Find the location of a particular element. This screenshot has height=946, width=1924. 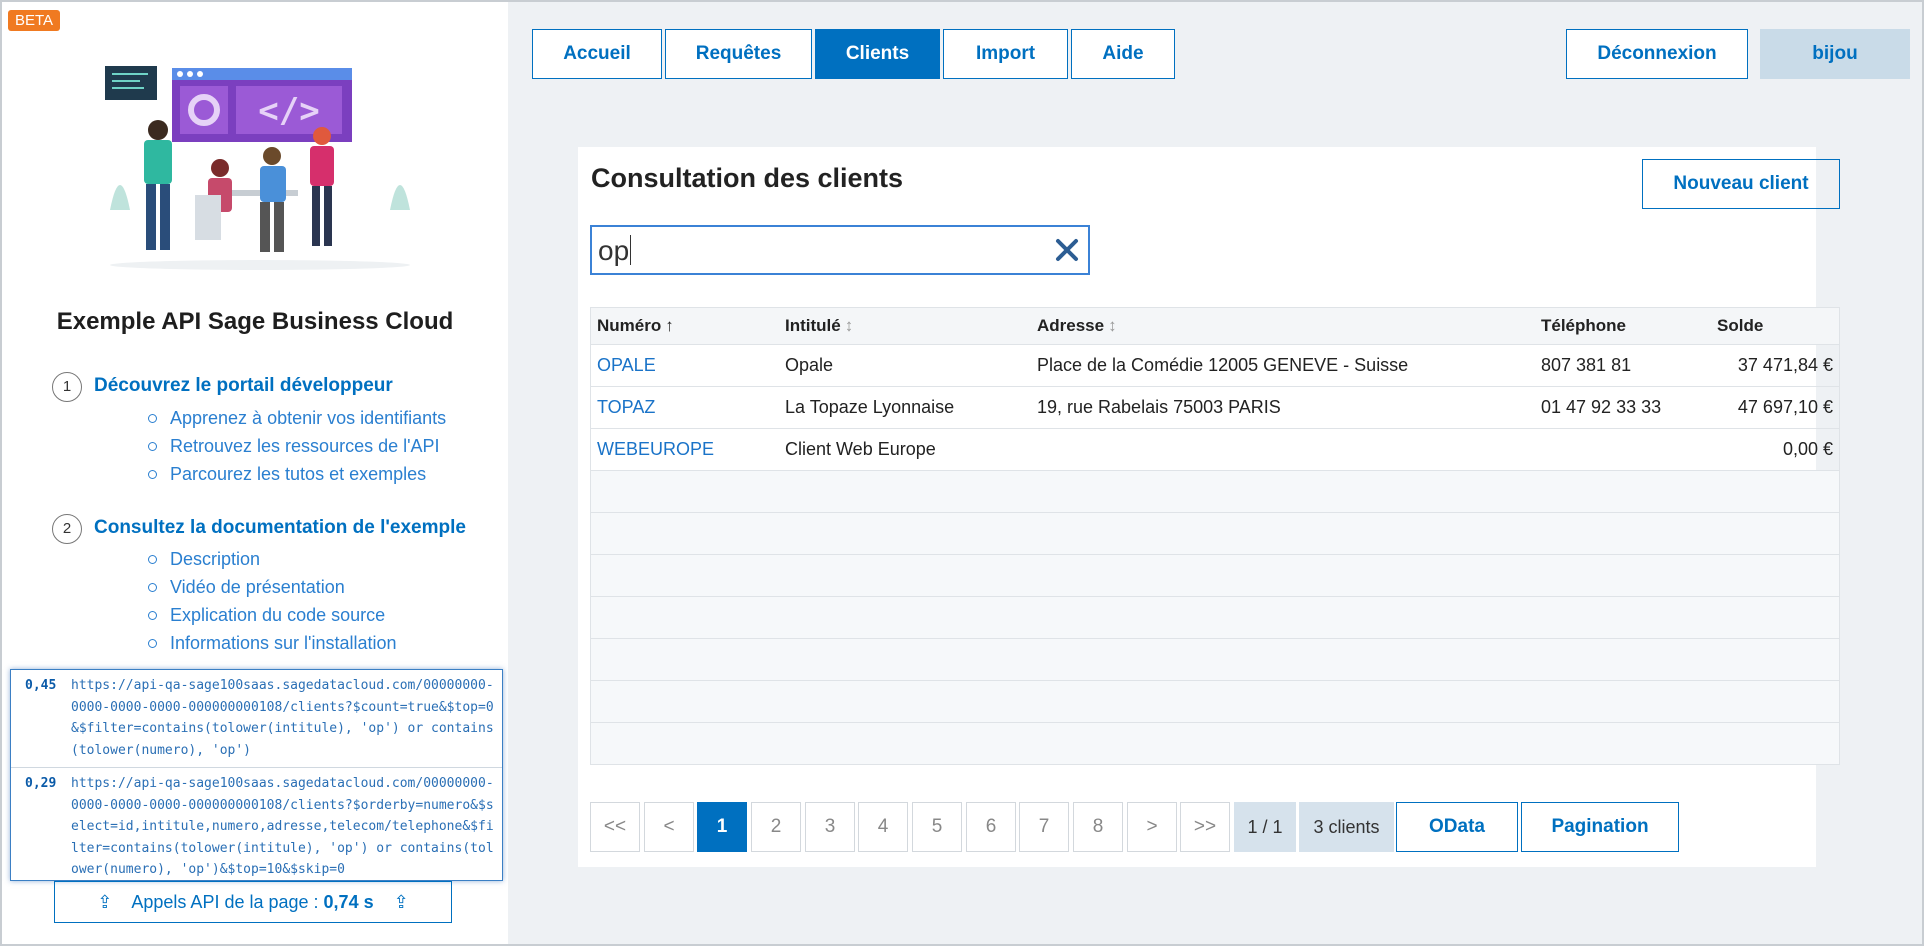

column-header-intitule: Intitulé ↕ is located at coordinates (819, 327).